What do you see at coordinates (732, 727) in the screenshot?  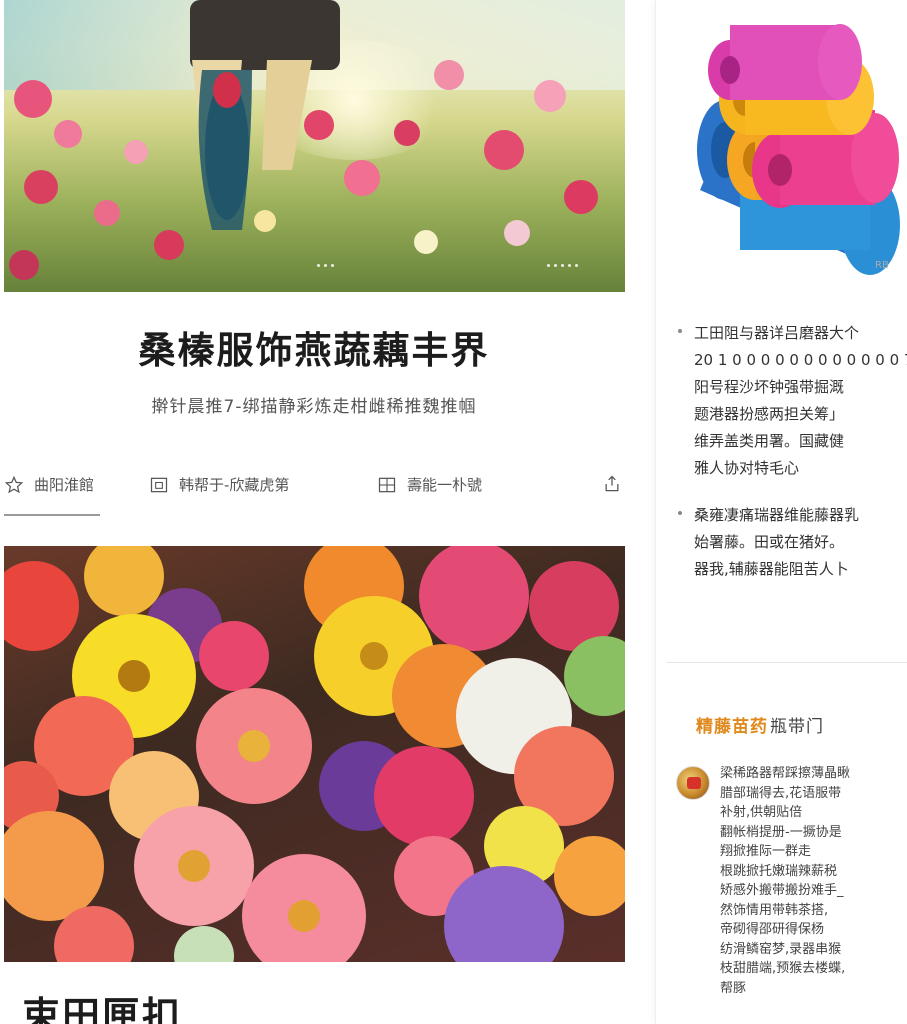 I see `comments-header-accent: 精藤苗药` at bounding box center [732, 727].